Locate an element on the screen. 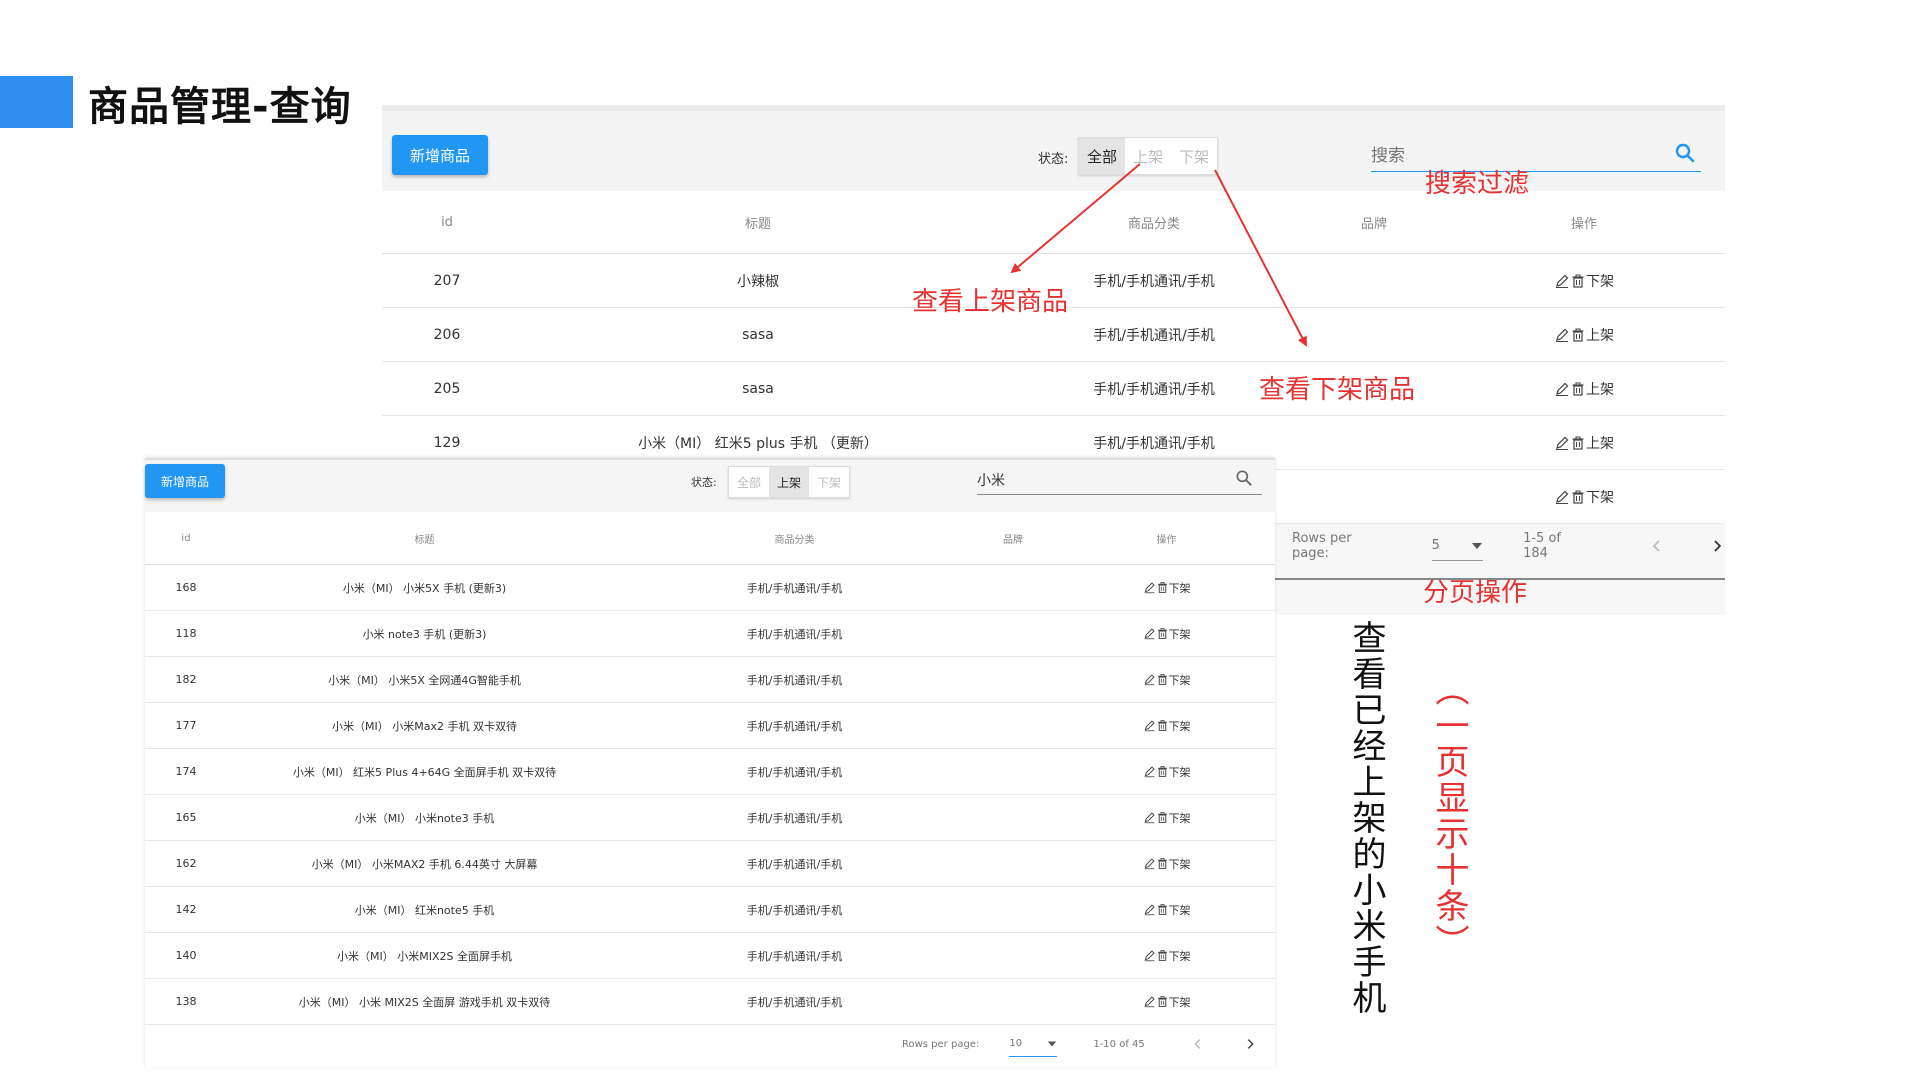 This screenshot has height=1080, width=1920. annotation-arrows is located at coordinates (1158, 255).